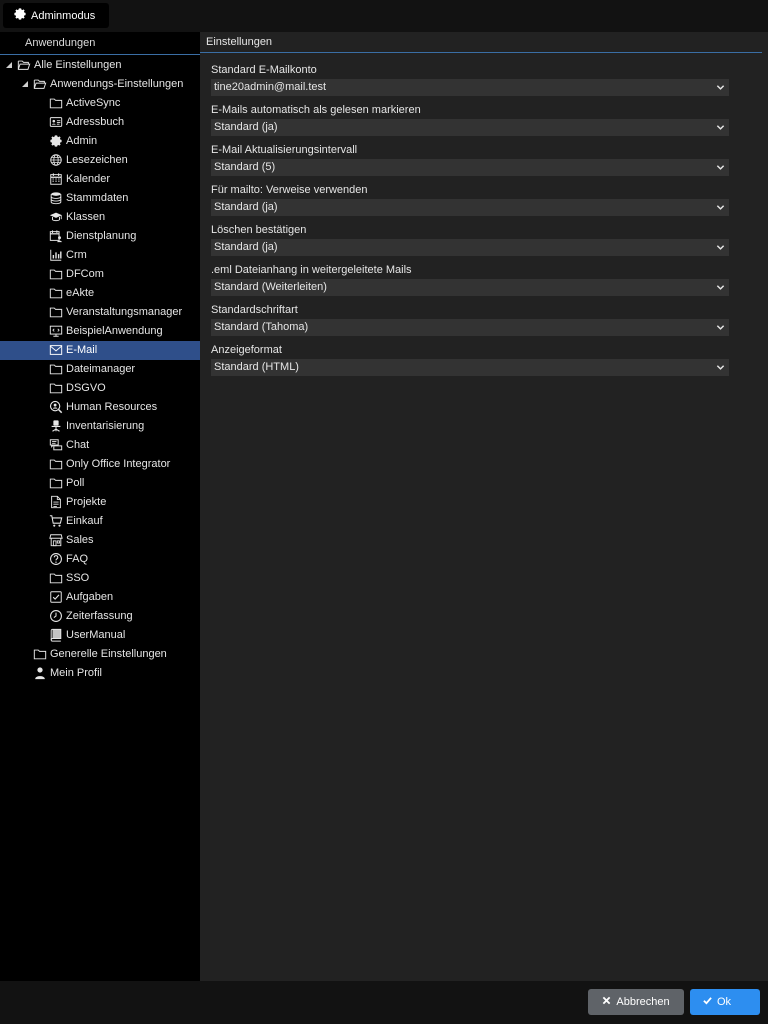  Describe the element at coordinates (100, 331) in the screenshot. I see `tree-item-beispielanwendung: BeispielAnwendung` at that location.